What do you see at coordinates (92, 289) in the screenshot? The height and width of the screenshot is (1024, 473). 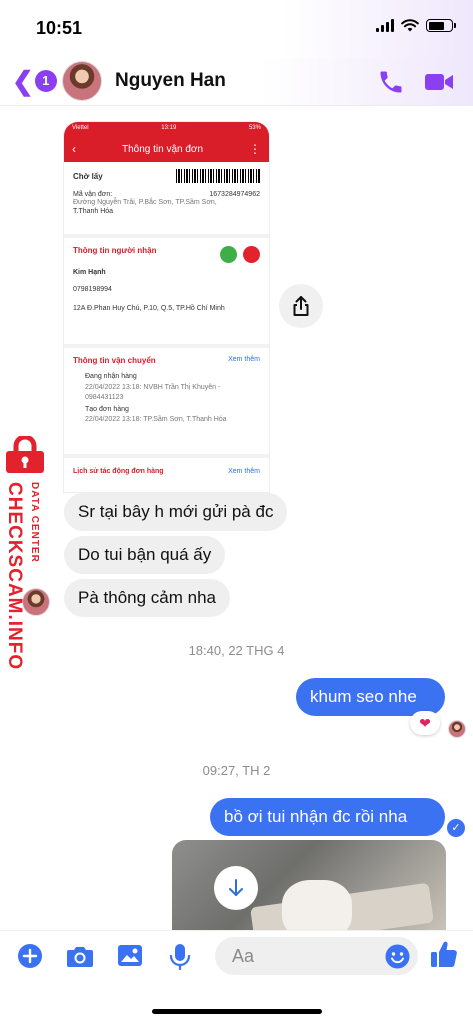 I see `embedded-recipient-phone: 0798198994` at bounding box center [92, 289].